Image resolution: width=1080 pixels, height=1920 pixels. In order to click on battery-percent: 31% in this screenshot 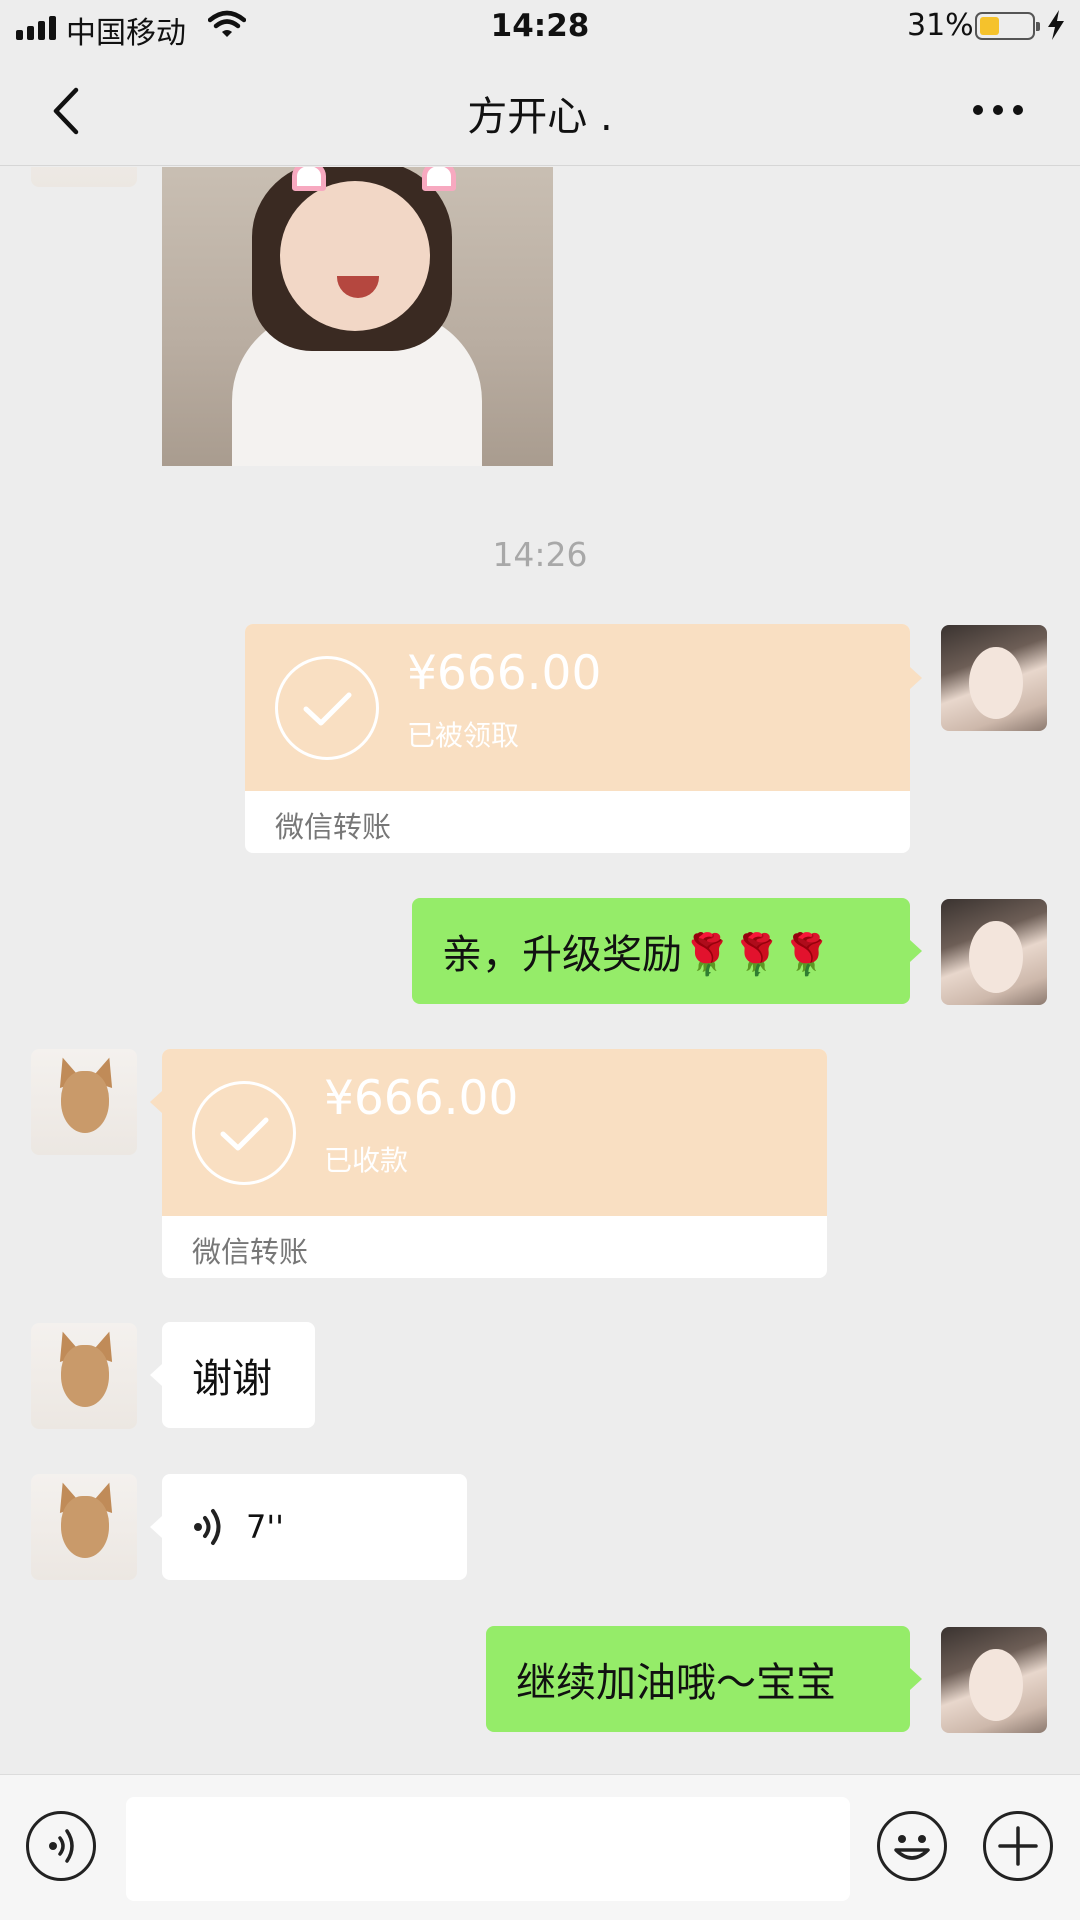, I will do `click(940, 25)`.